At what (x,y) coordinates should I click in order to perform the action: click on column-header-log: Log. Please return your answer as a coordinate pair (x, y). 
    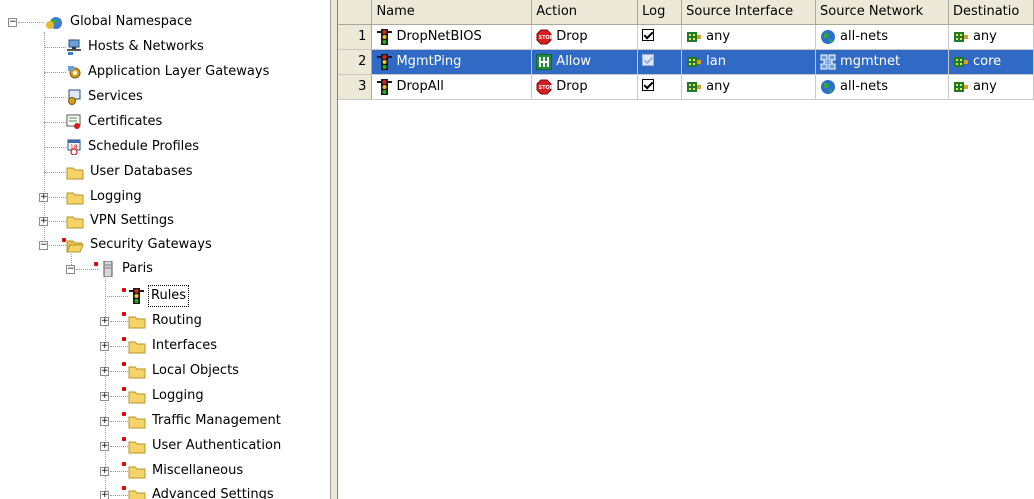
    Looking at the image, I should click on (660, 12).